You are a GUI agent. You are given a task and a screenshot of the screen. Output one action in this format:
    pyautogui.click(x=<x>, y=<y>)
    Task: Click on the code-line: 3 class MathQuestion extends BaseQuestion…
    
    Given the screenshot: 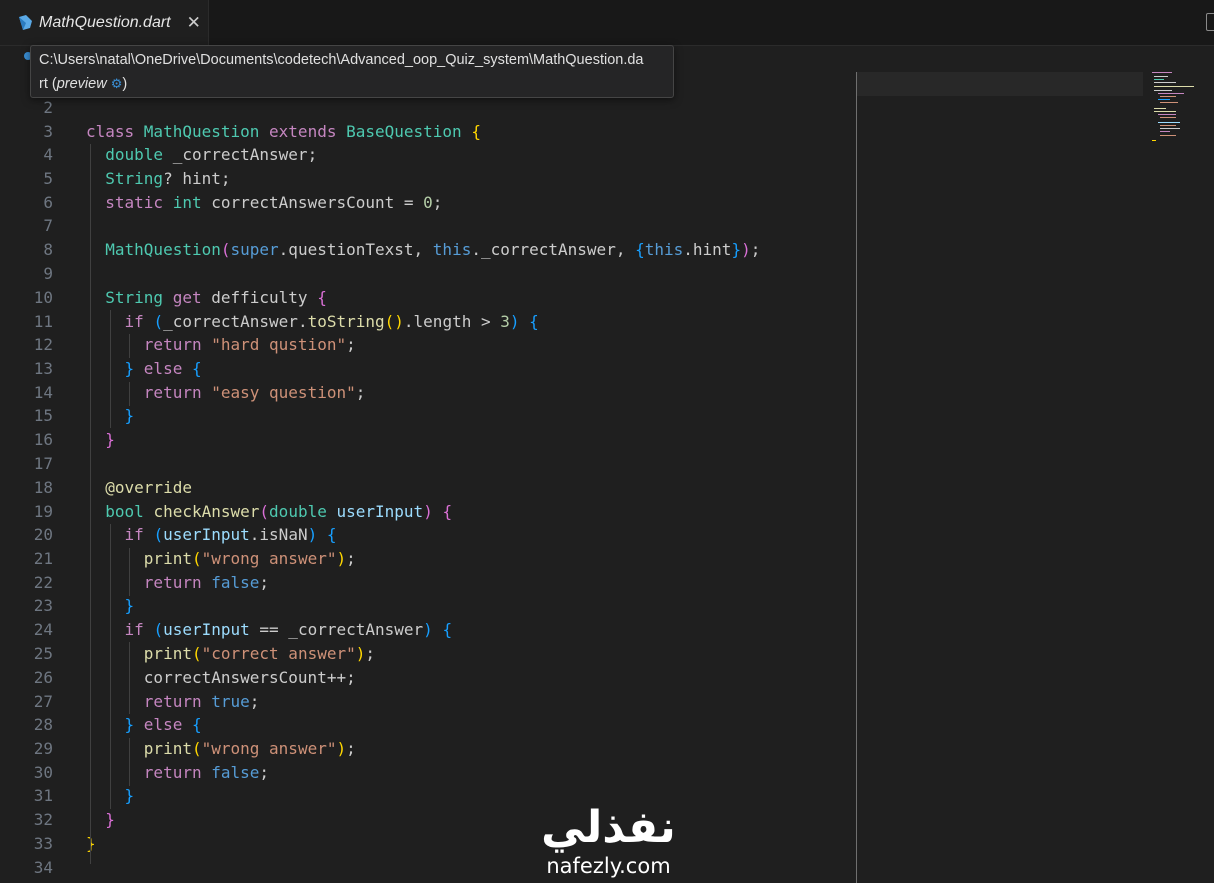 What is the action you would take?
    pyautogui.click(x=575, y=132)
    